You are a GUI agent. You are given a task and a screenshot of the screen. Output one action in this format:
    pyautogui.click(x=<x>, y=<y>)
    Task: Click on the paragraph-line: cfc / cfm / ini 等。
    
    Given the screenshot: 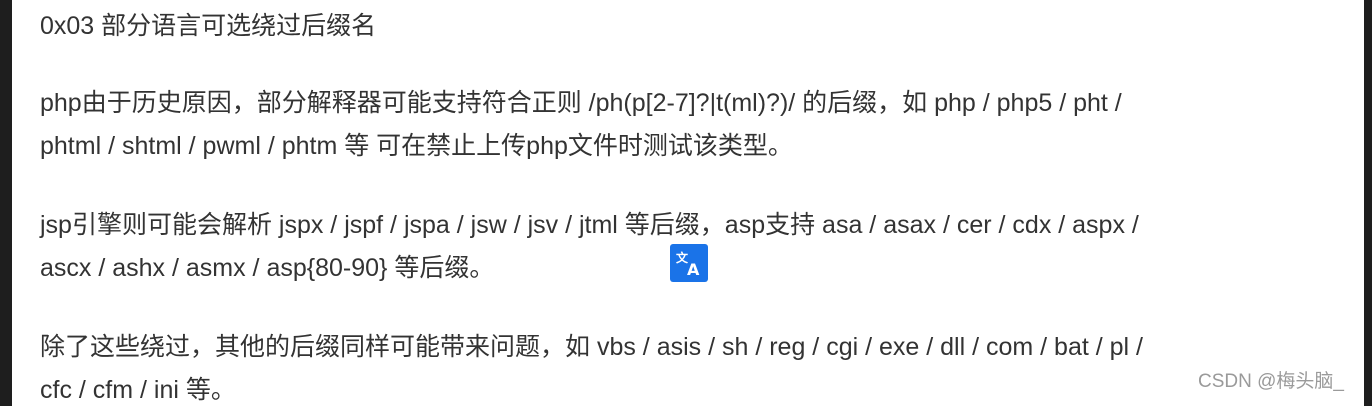 What is the action you would take?
    pyautogui.click(x=138, y=390)
    